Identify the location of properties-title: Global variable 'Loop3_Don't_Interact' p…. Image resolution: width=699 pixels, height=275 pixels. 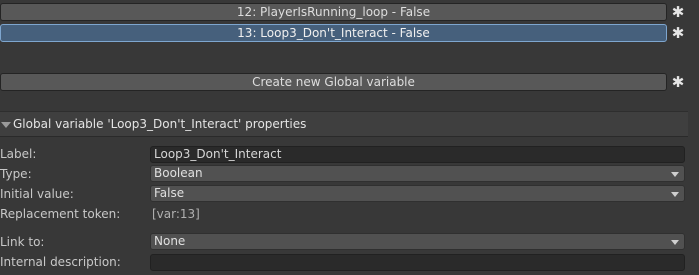
(160, 124).